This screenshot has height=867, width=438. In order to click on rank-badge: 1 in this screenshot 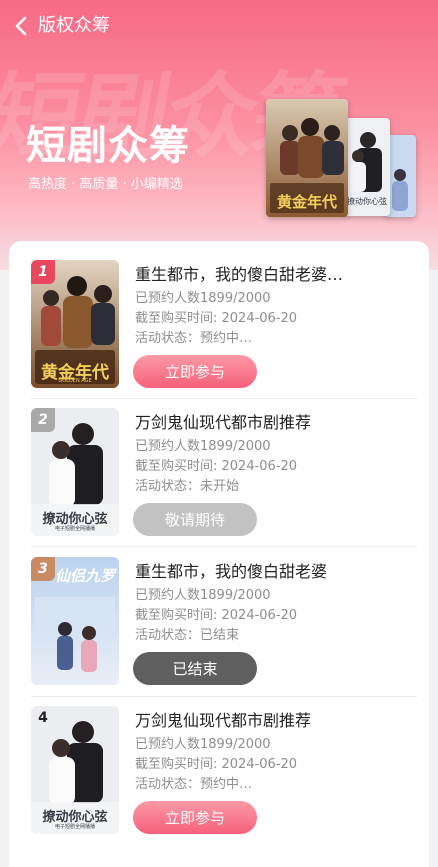, I will do `click(43, 272)`.